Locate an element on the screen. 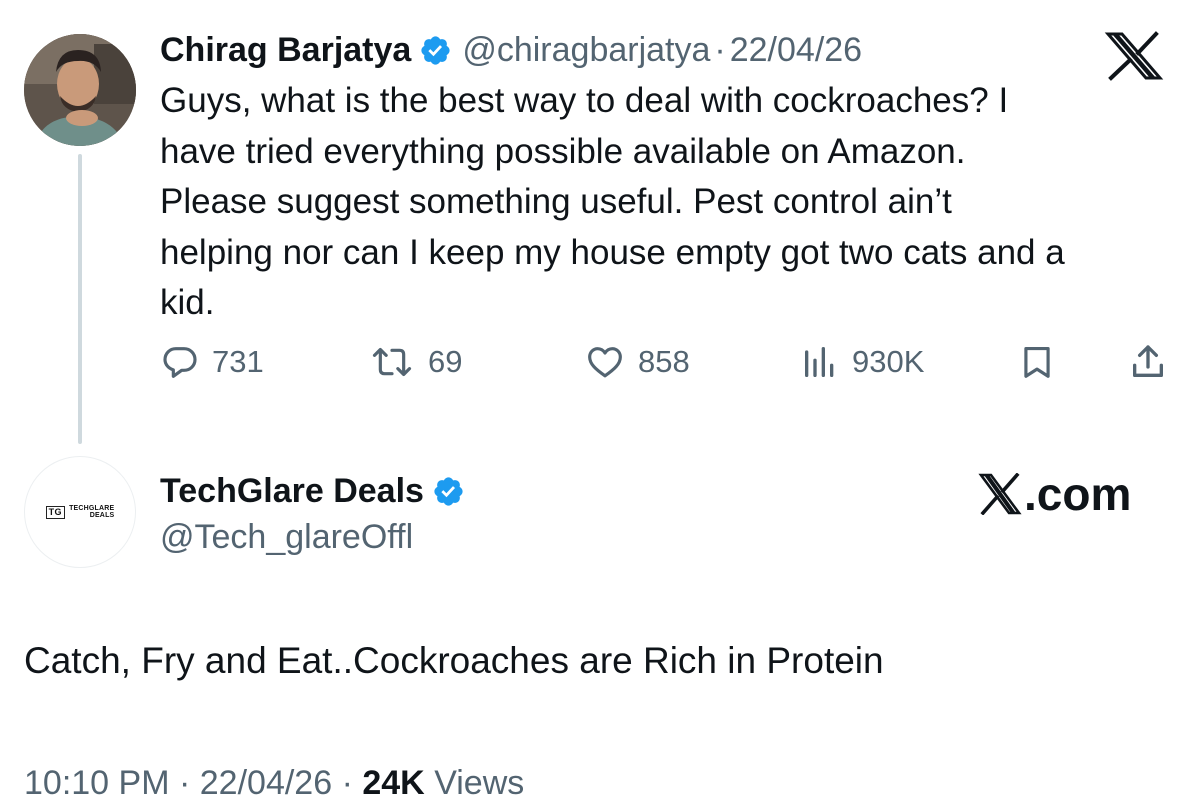 The image size is (1200, 805). share-button is located at coordinates (1148, 362).